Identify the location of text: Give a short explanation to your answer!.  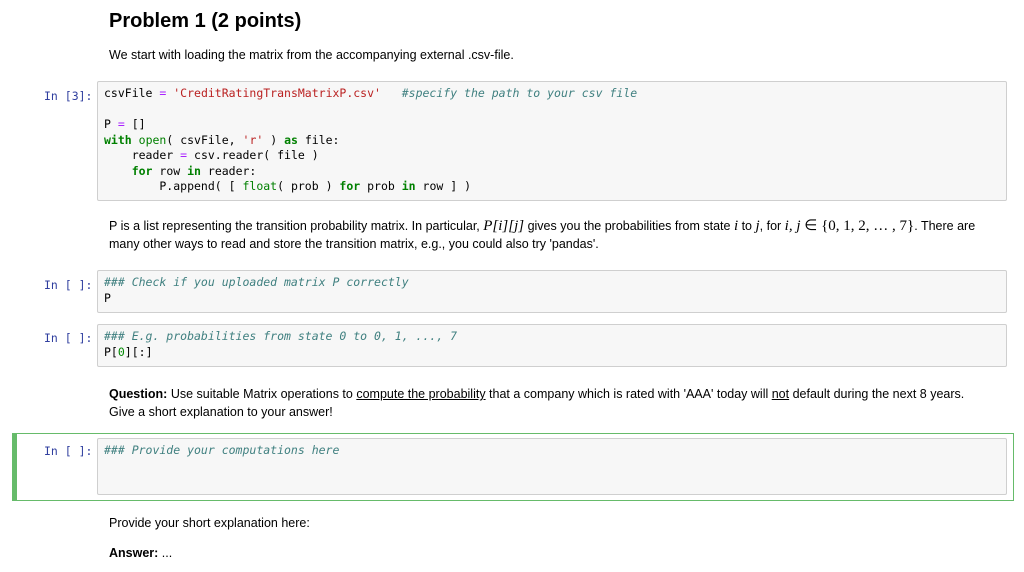
(221, 412).